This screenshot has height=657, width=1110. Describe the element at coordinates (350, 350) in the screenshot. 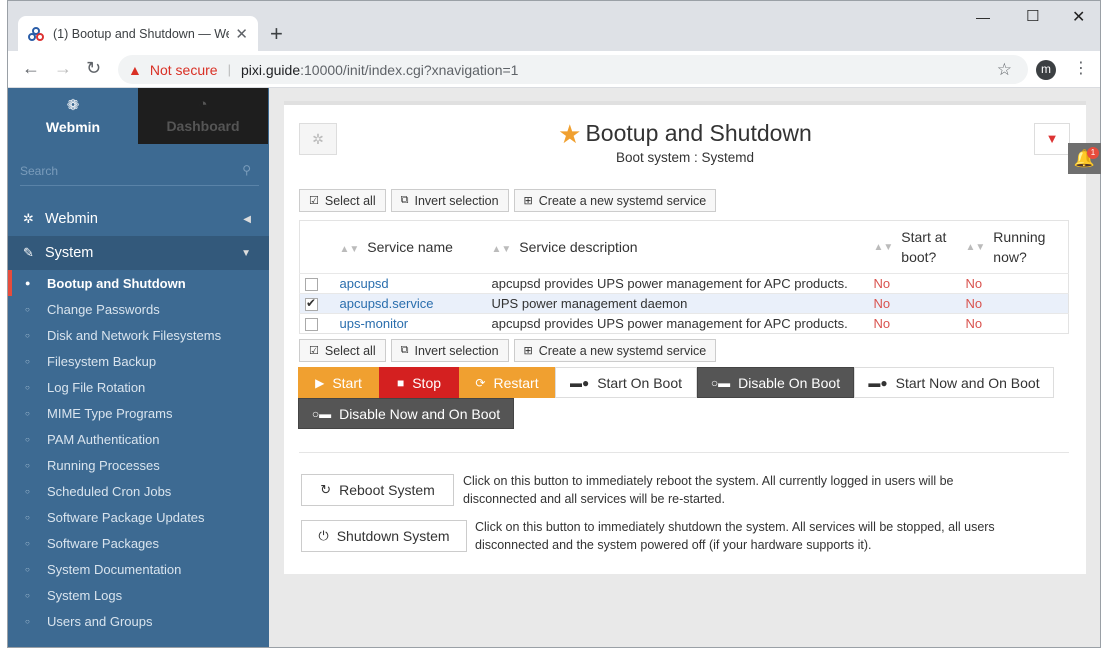

I see `select-all-label: Select all` at that location.